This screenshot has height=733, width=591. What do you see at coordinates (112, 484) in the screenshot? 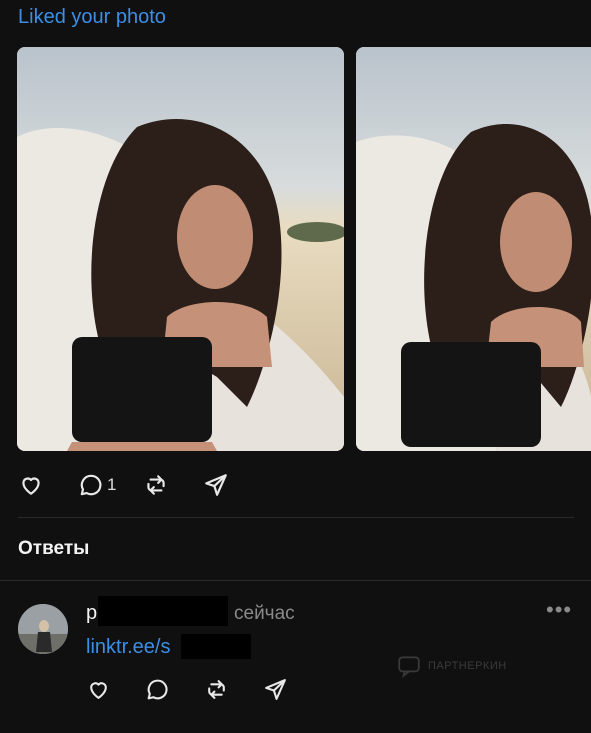
I see `reply-count: 1` at bounding box center [112, 484].